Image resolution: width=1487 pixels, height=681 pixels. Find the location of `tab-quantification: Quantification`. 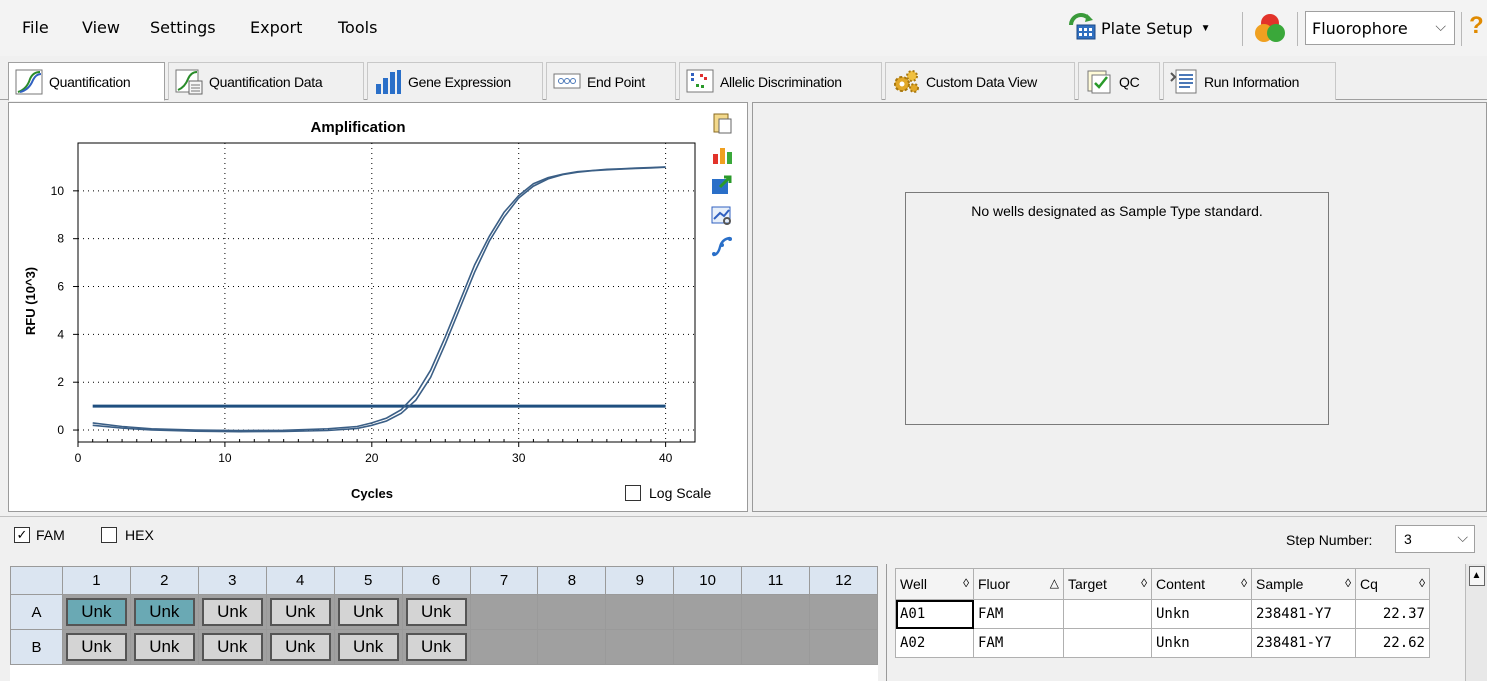

tab-quantification: Quantification is located at coordinates (86, 81).